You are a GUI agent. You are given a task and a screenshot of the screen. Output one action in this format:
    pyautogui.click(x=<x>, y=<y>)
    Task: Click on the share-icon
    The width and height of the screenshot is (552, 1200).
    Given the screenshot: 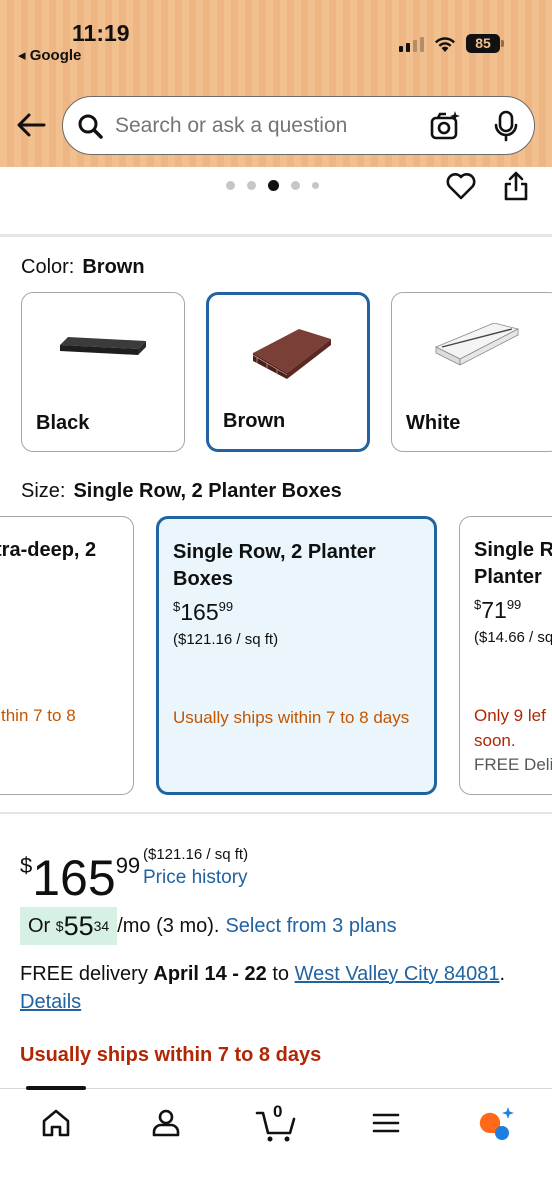 What is the action you would take?
    pyautogui.click(x=516, y=186)
    